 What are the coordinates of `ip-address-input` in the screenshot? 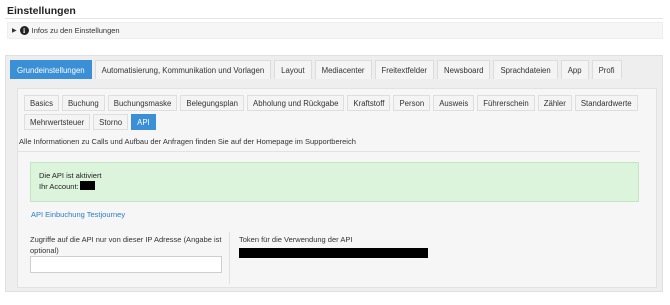 It's located at (126, 264).